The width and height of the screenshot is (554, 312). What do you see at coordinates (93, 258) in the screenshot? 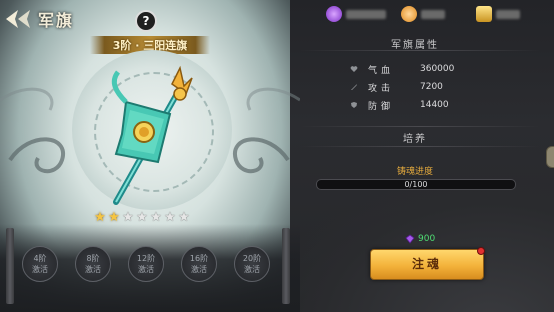
I see `badge-stage: 8阶` at bounding box center [93, 258].